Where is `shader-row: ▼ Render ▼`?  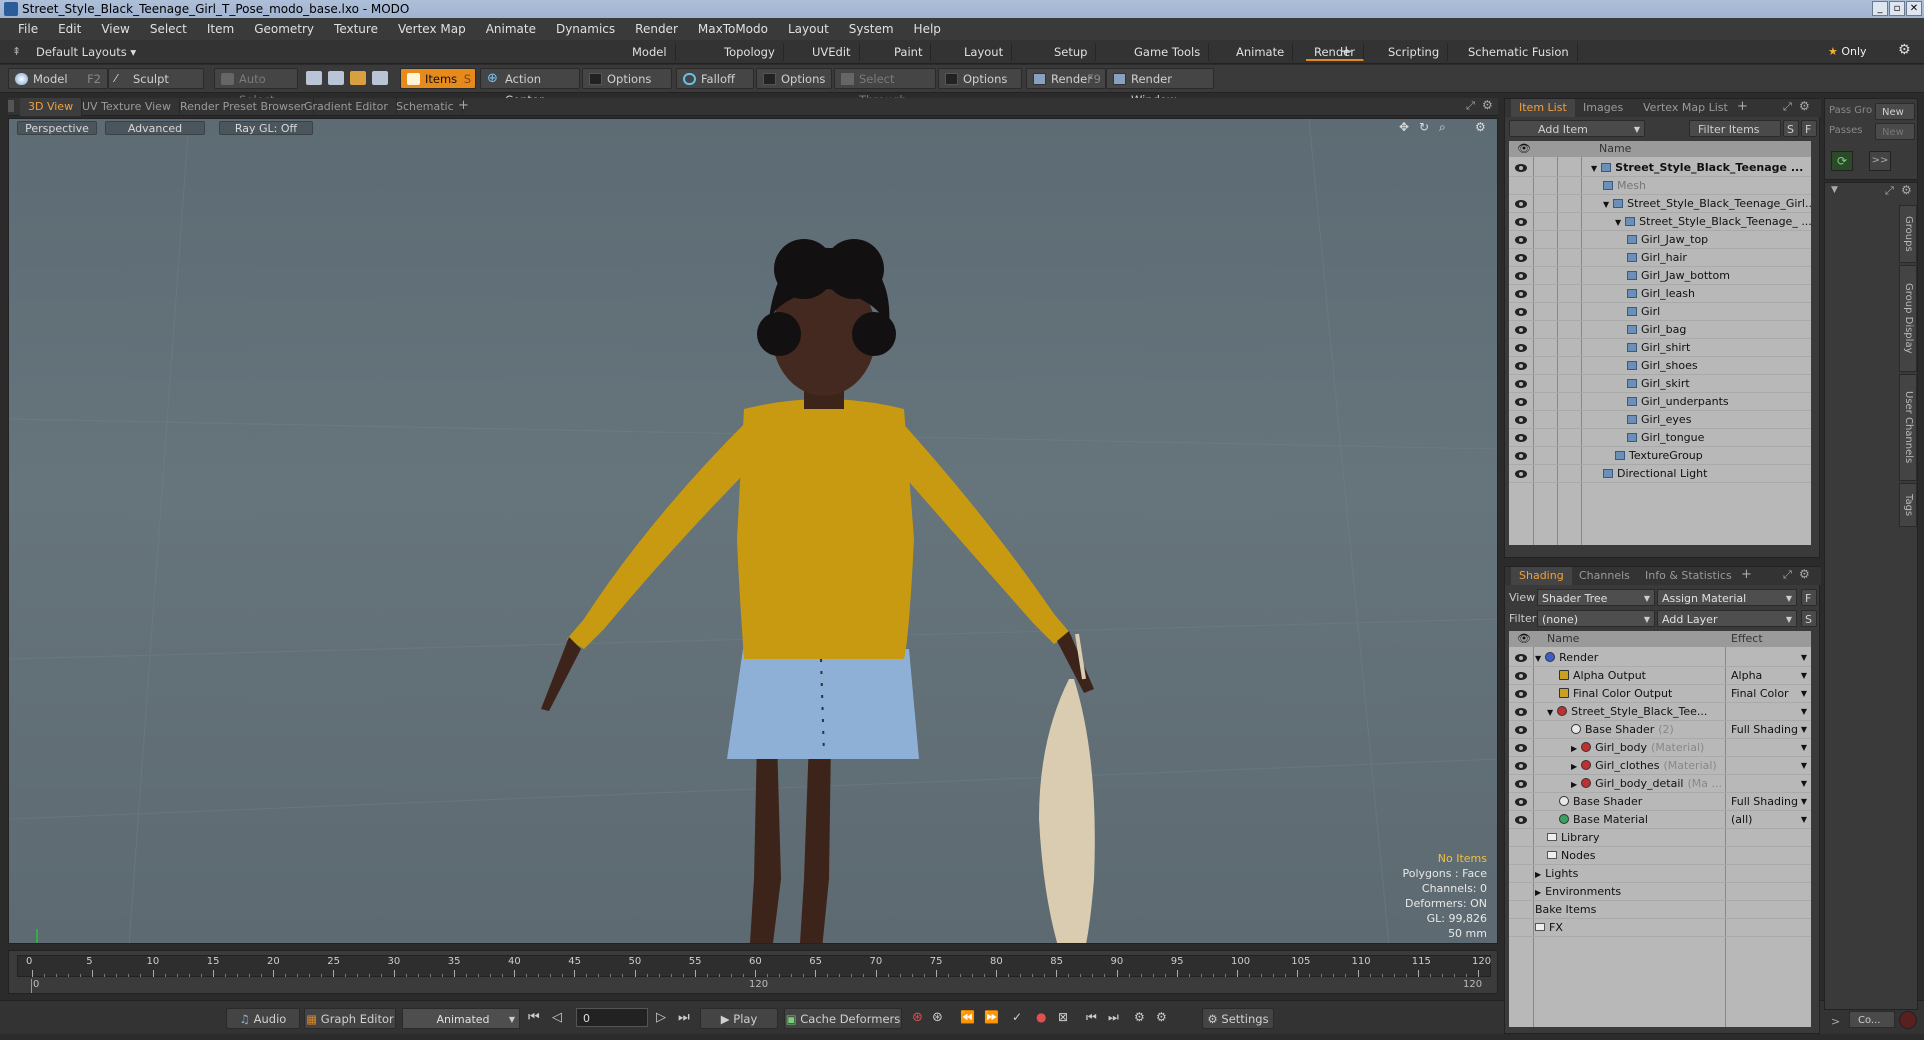
shader-row: ▼ Render ▼ is located at coordinates (1660, 658).